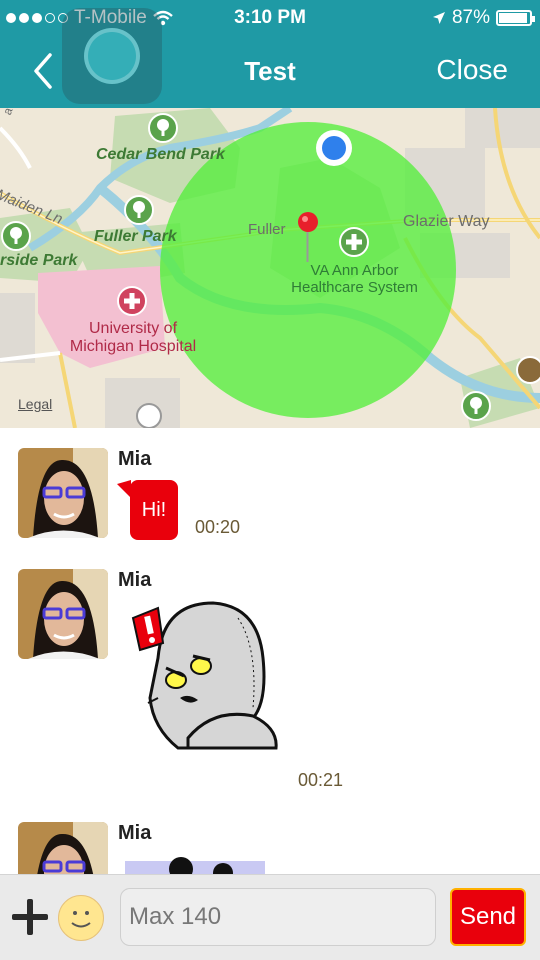  I want to click on map-label-cedar-bend-park: Cedar Bend Park, so click(160, 154).